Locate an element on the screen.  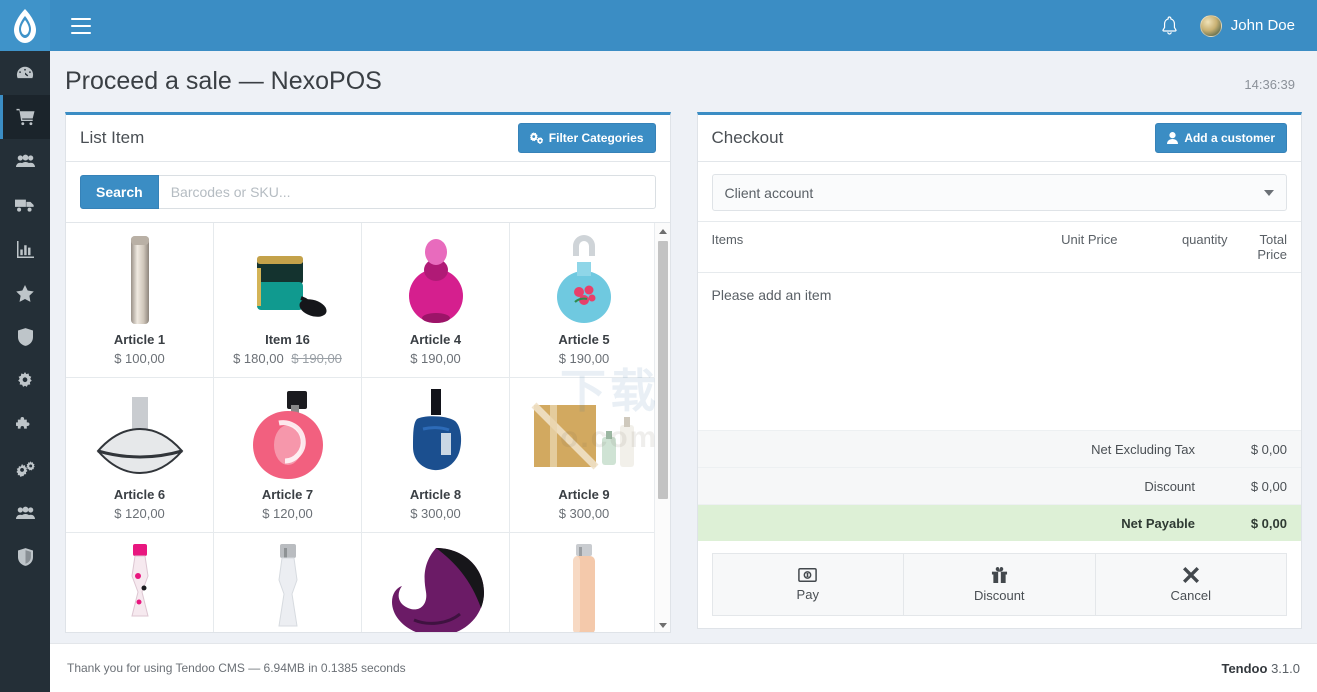
client-account-value: Client account is located at coordinates (769, 192).